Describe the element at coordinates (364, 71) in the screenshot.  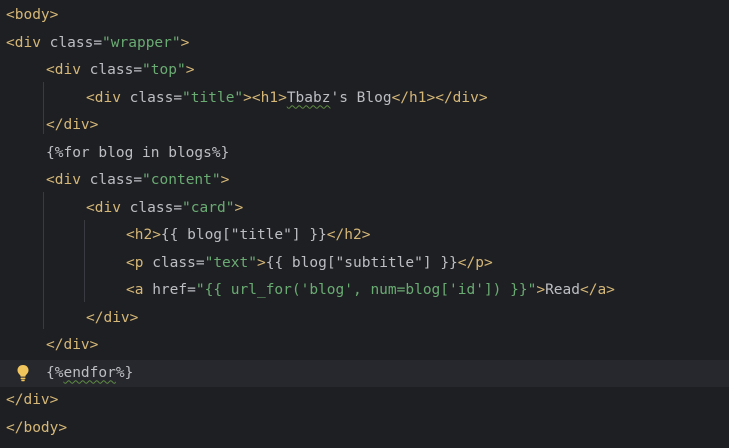
I see `code-line: <div class="top">` at that location.